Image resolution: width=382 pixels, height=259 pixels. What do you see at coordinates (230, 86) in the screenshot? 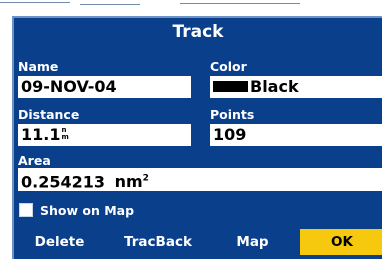
I see `color-swatch` at bounding box center [230, 86].